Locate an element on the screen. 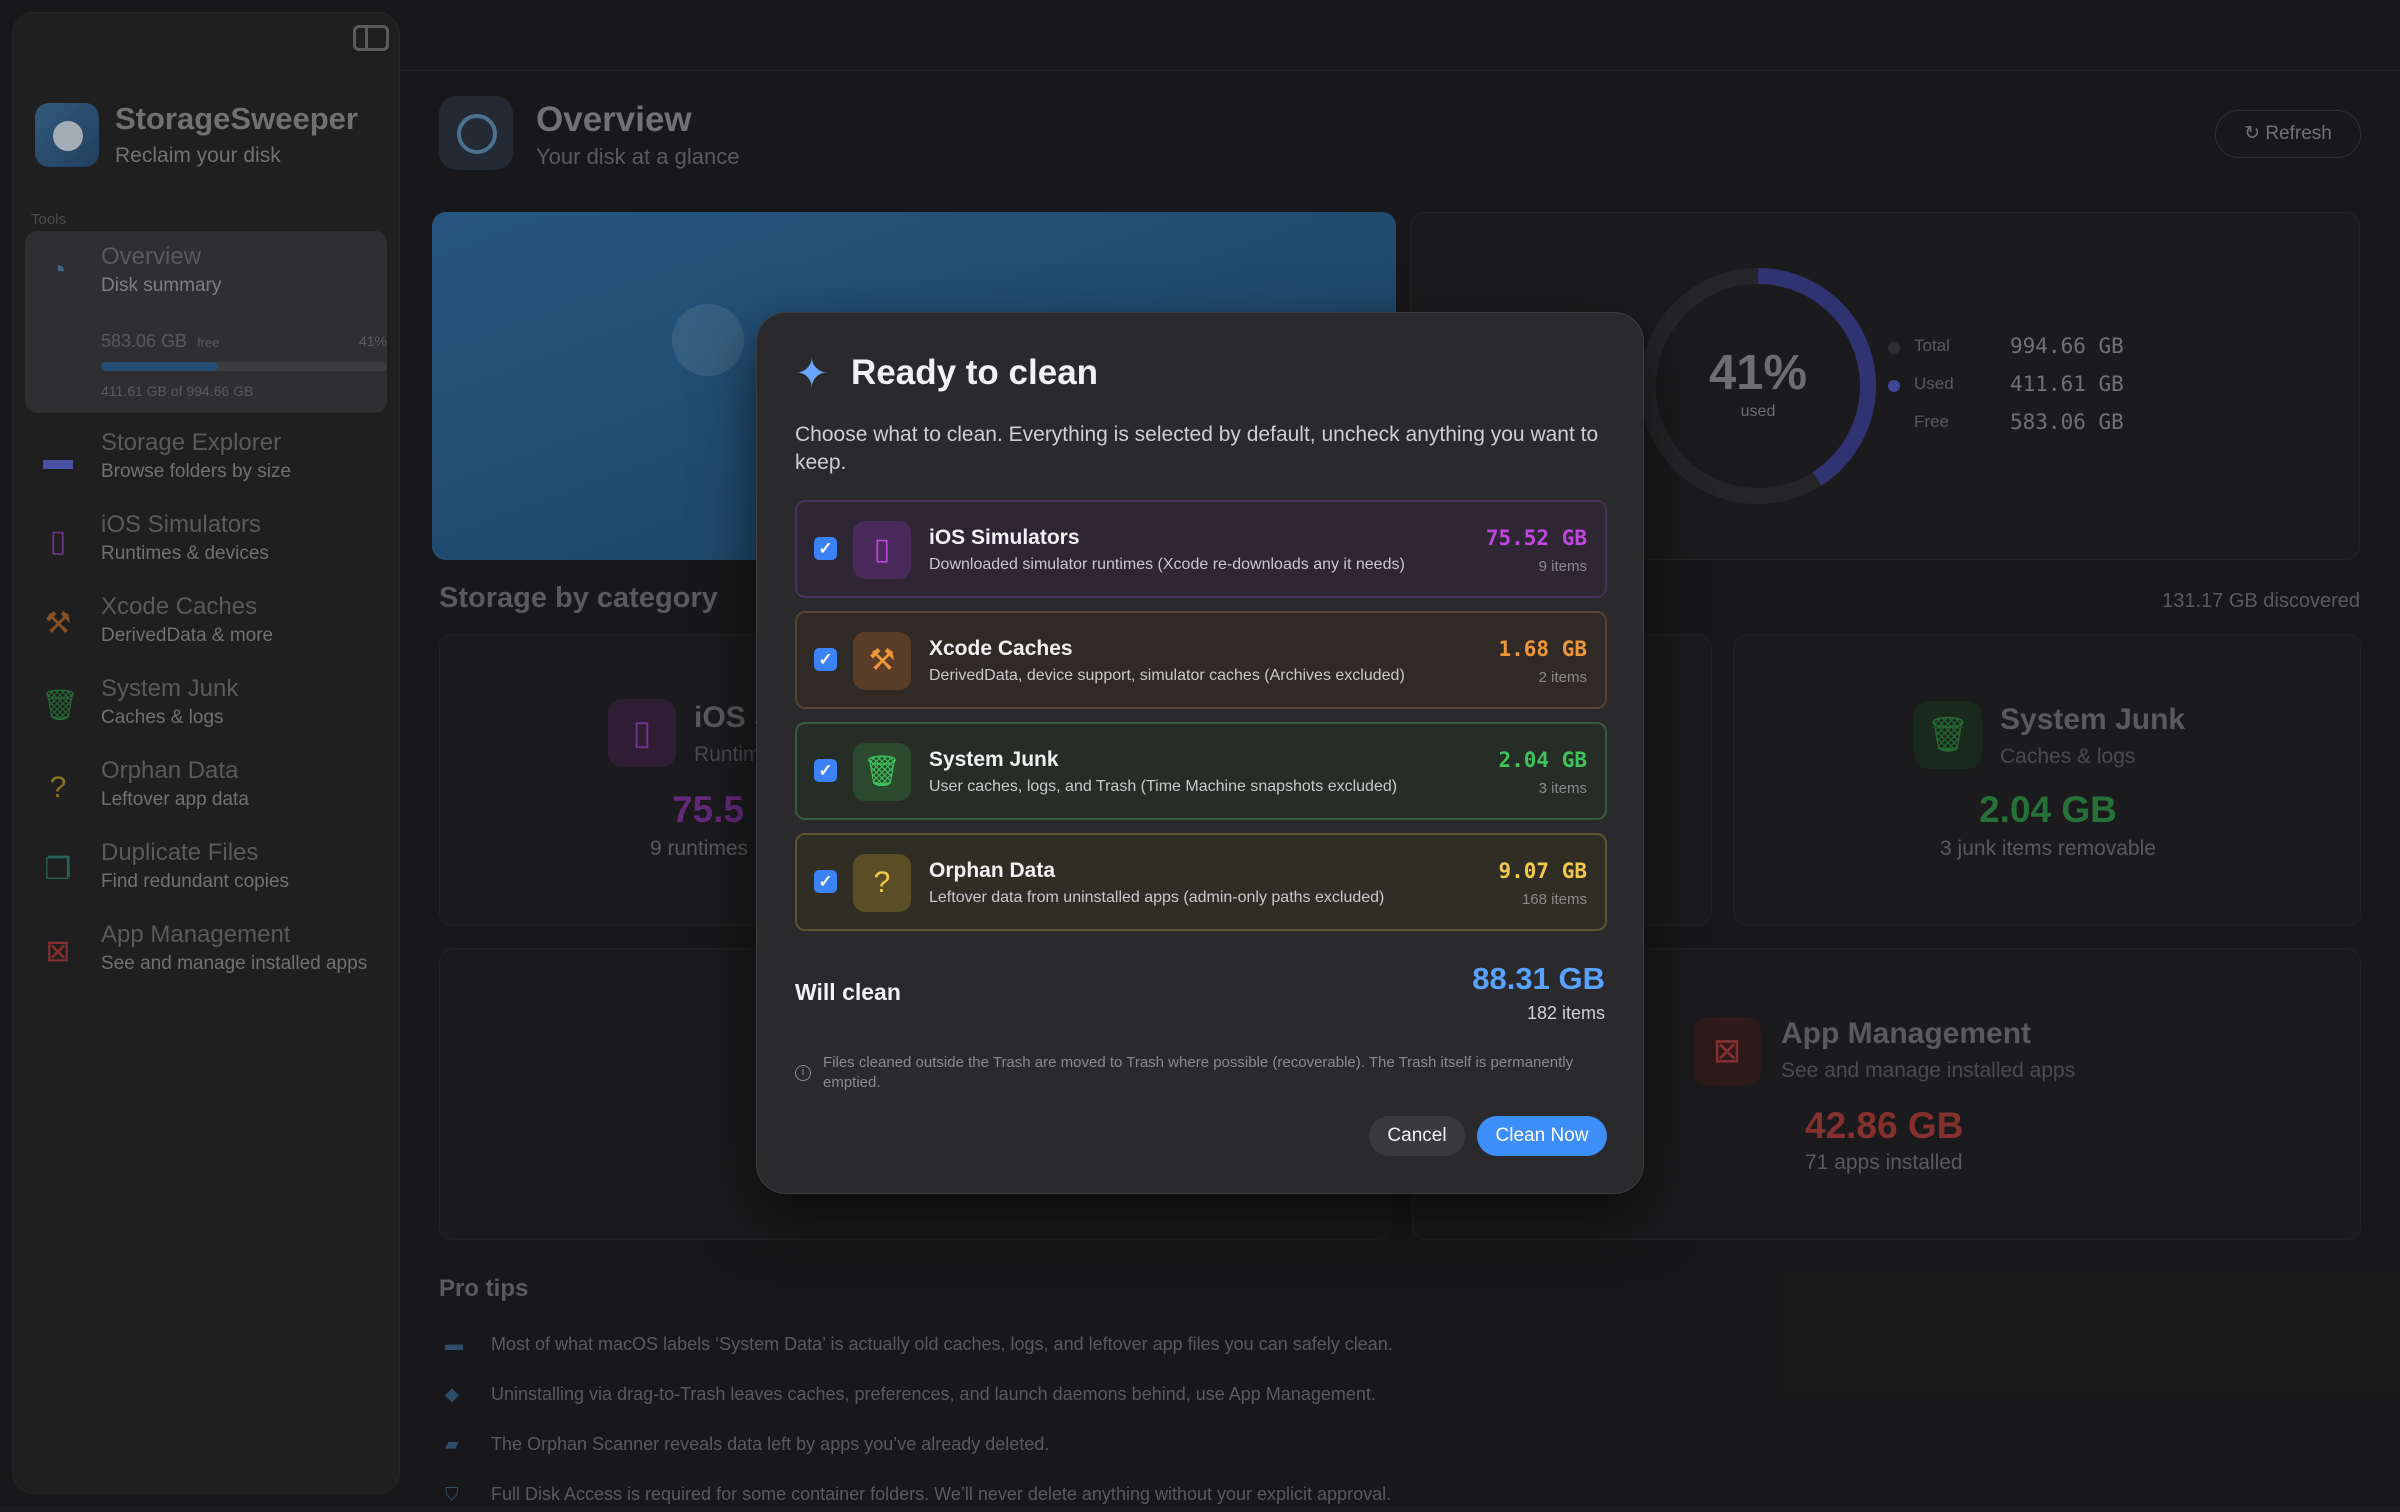 The height and width of the screenshot is (1512, 2400). will-clean-size: 88.31 GB is located at coordinates (1538, 978).